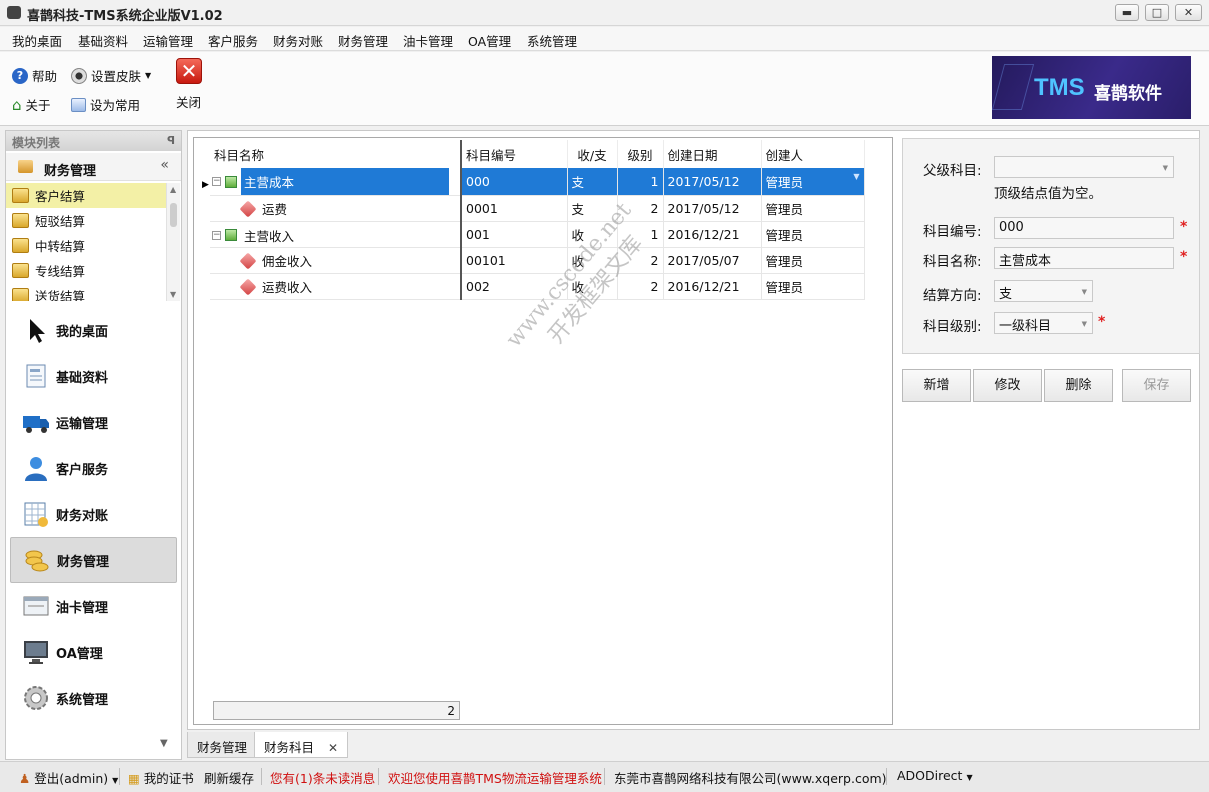  Describe the element at coordinates (93, 376) in the screenshot. I see `nav-basic-data: 基础资料` at that location.